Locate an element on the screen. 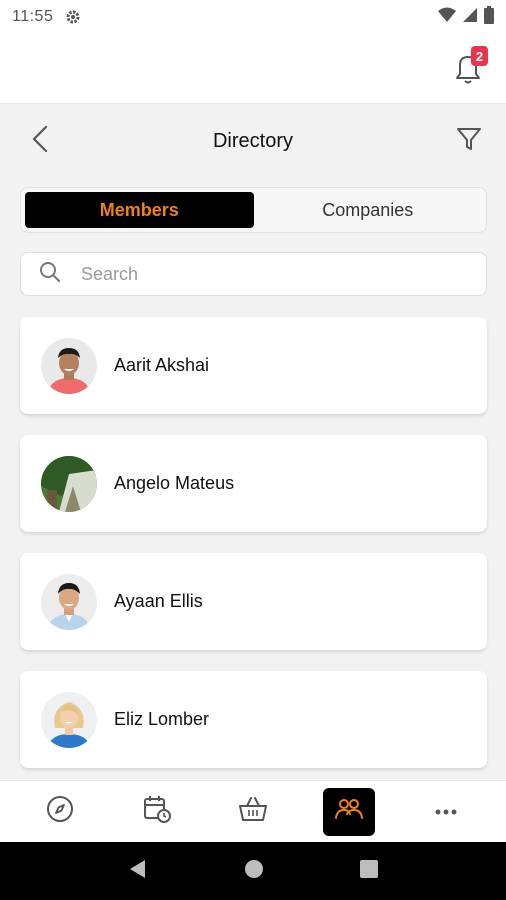 The height and width of the screenshot is (900, 506). compass-icon is located at coordinates (60, 811).